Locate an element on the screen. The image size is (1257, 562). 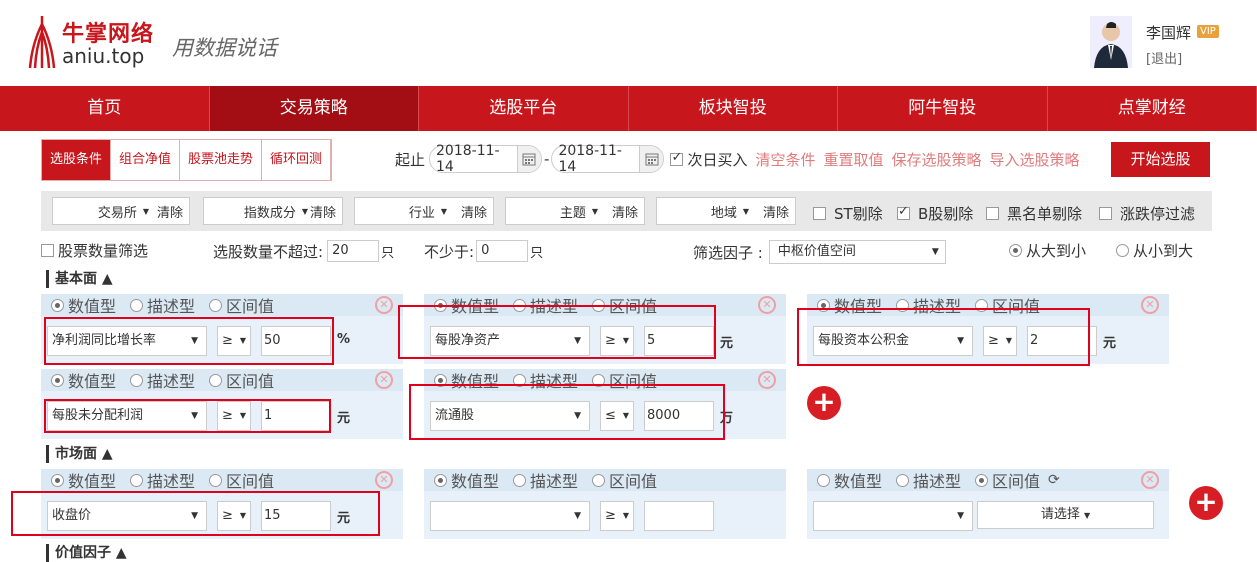
sort-asc-radio is located at coordinates (1122, 250).